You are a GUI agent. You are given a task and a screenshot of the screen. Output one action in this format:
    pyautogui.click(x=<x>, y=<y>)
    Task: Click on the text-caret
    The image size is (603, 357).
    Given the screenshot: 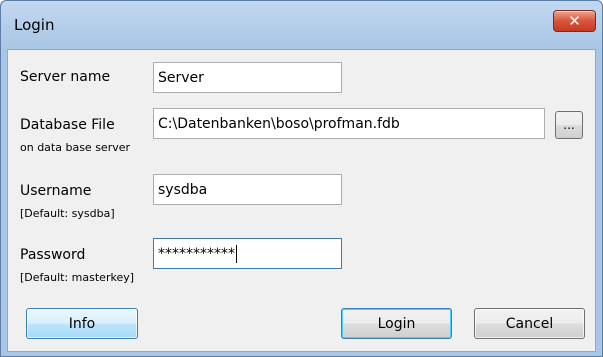 What is the action you would take?
    pyautogui.click(x=236, y=253)
    